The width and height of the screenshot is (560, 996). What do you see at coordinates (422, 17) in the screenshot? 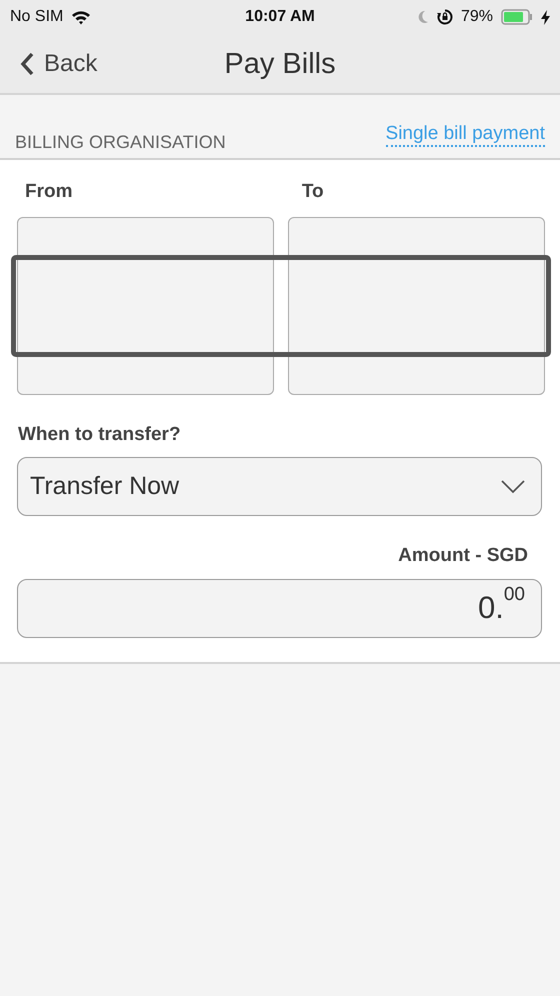
I see `moon-icon` at bounding box center [422, 17].